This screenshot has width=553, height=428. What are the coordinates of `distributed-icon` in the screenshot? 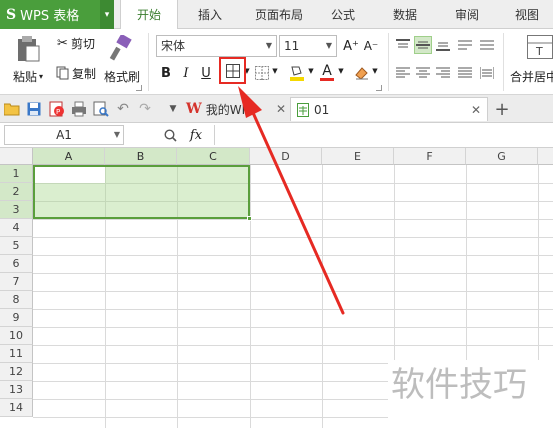 It's located at (487, 73).